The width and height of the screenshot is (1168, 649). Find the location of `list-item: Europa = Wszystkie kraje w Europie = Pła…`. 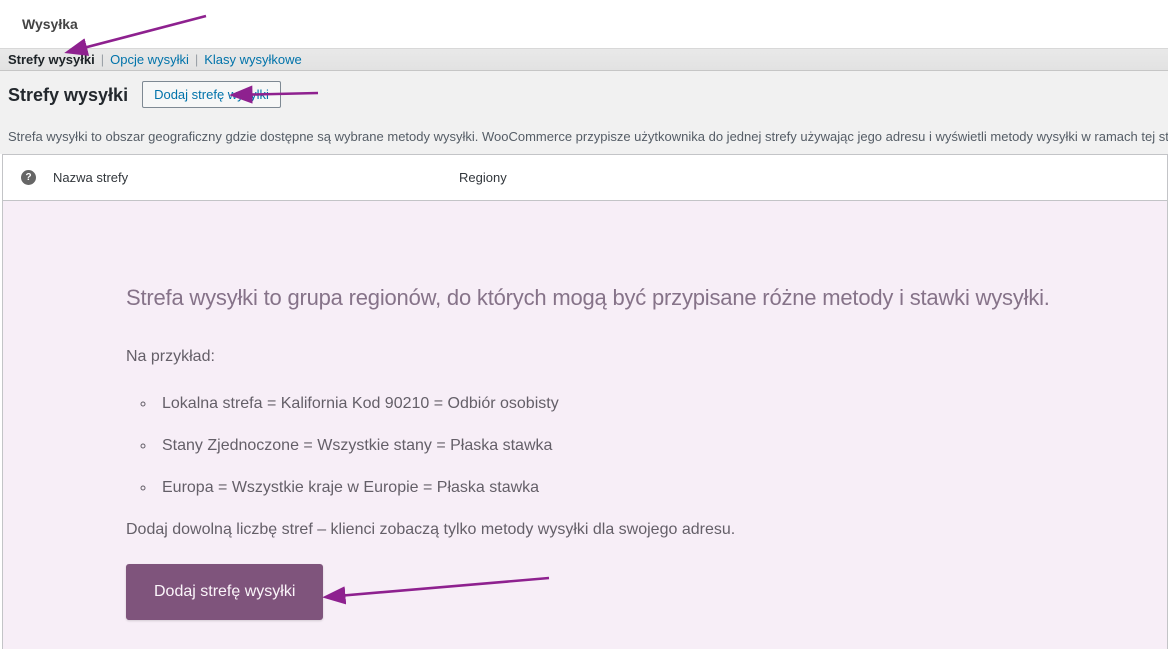

list-item: Europa = Wszystkie kraje w Europie = Pła… is located at coordinates (661, 488).